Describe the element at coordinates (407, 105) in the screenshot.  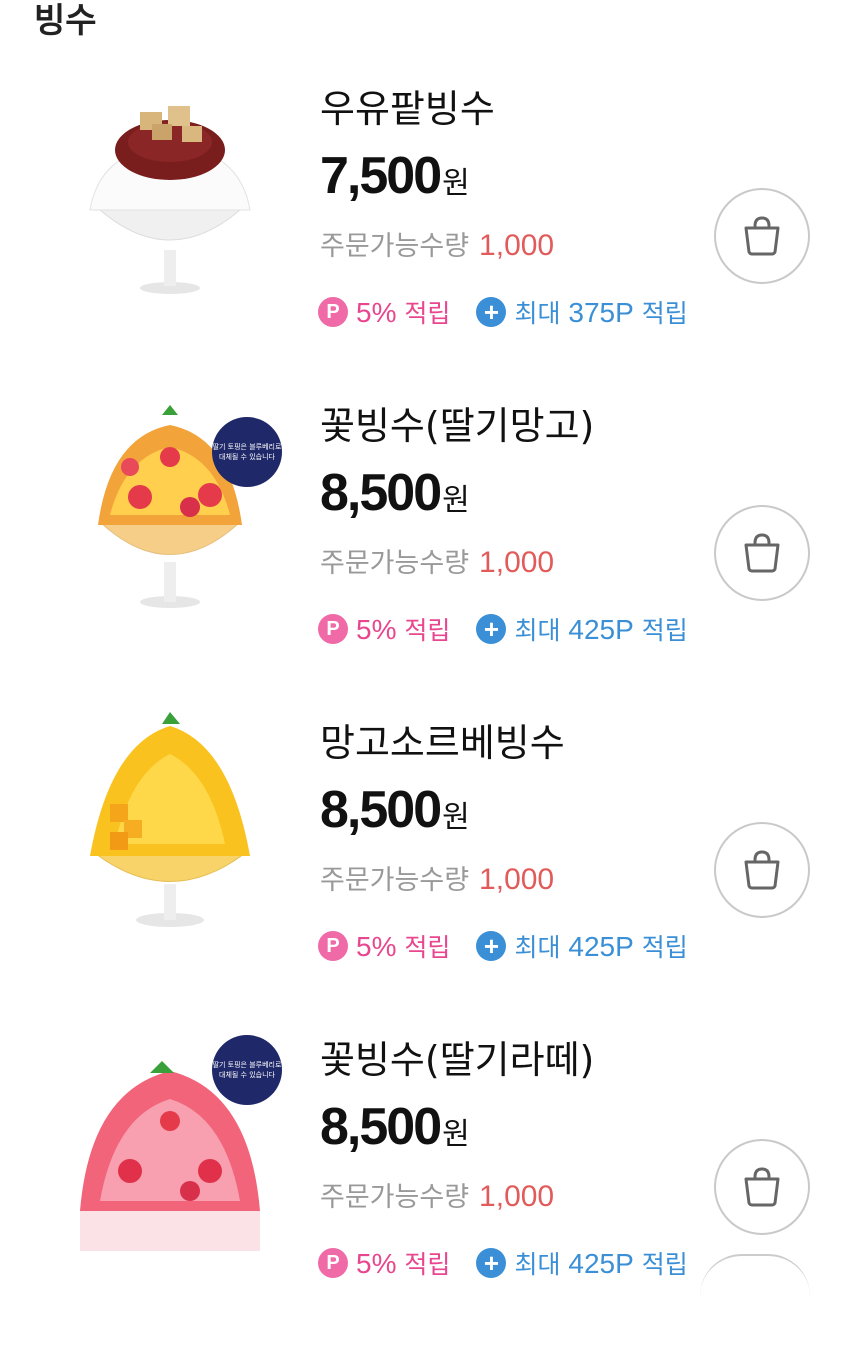
I see `product-name: 우유팥빙수` at that location.